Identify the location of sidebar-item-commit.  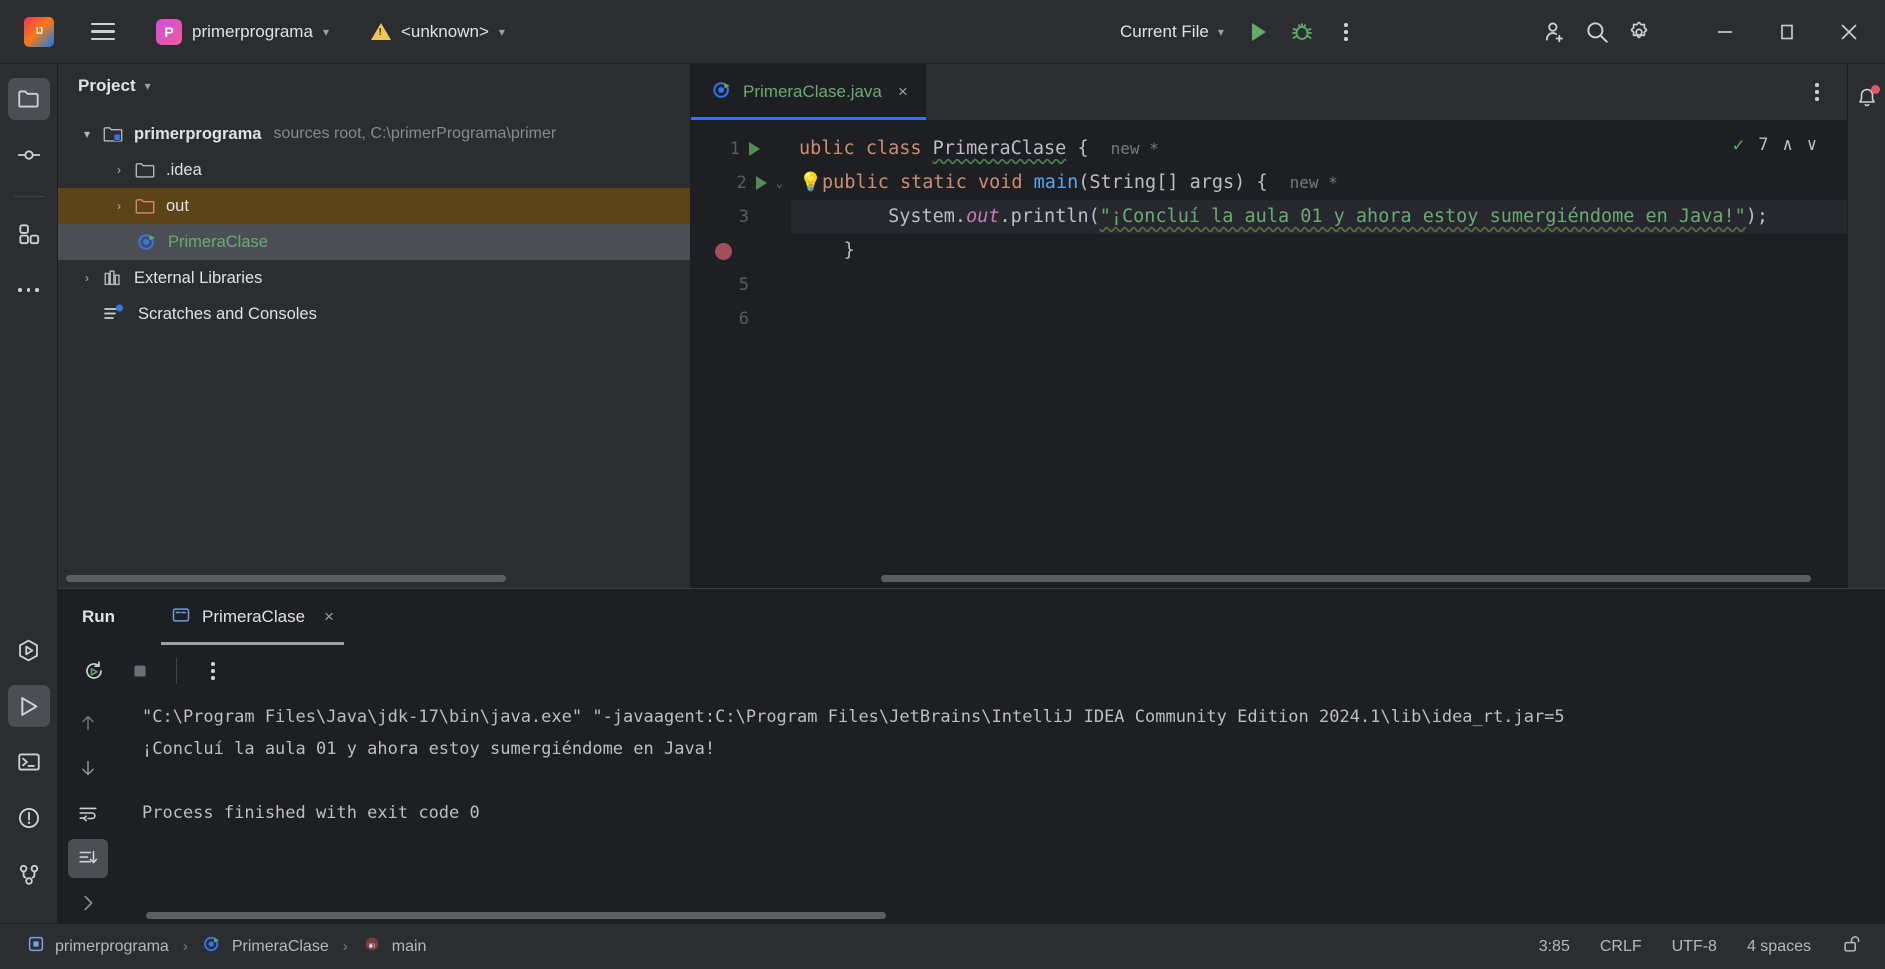
(29, 155).